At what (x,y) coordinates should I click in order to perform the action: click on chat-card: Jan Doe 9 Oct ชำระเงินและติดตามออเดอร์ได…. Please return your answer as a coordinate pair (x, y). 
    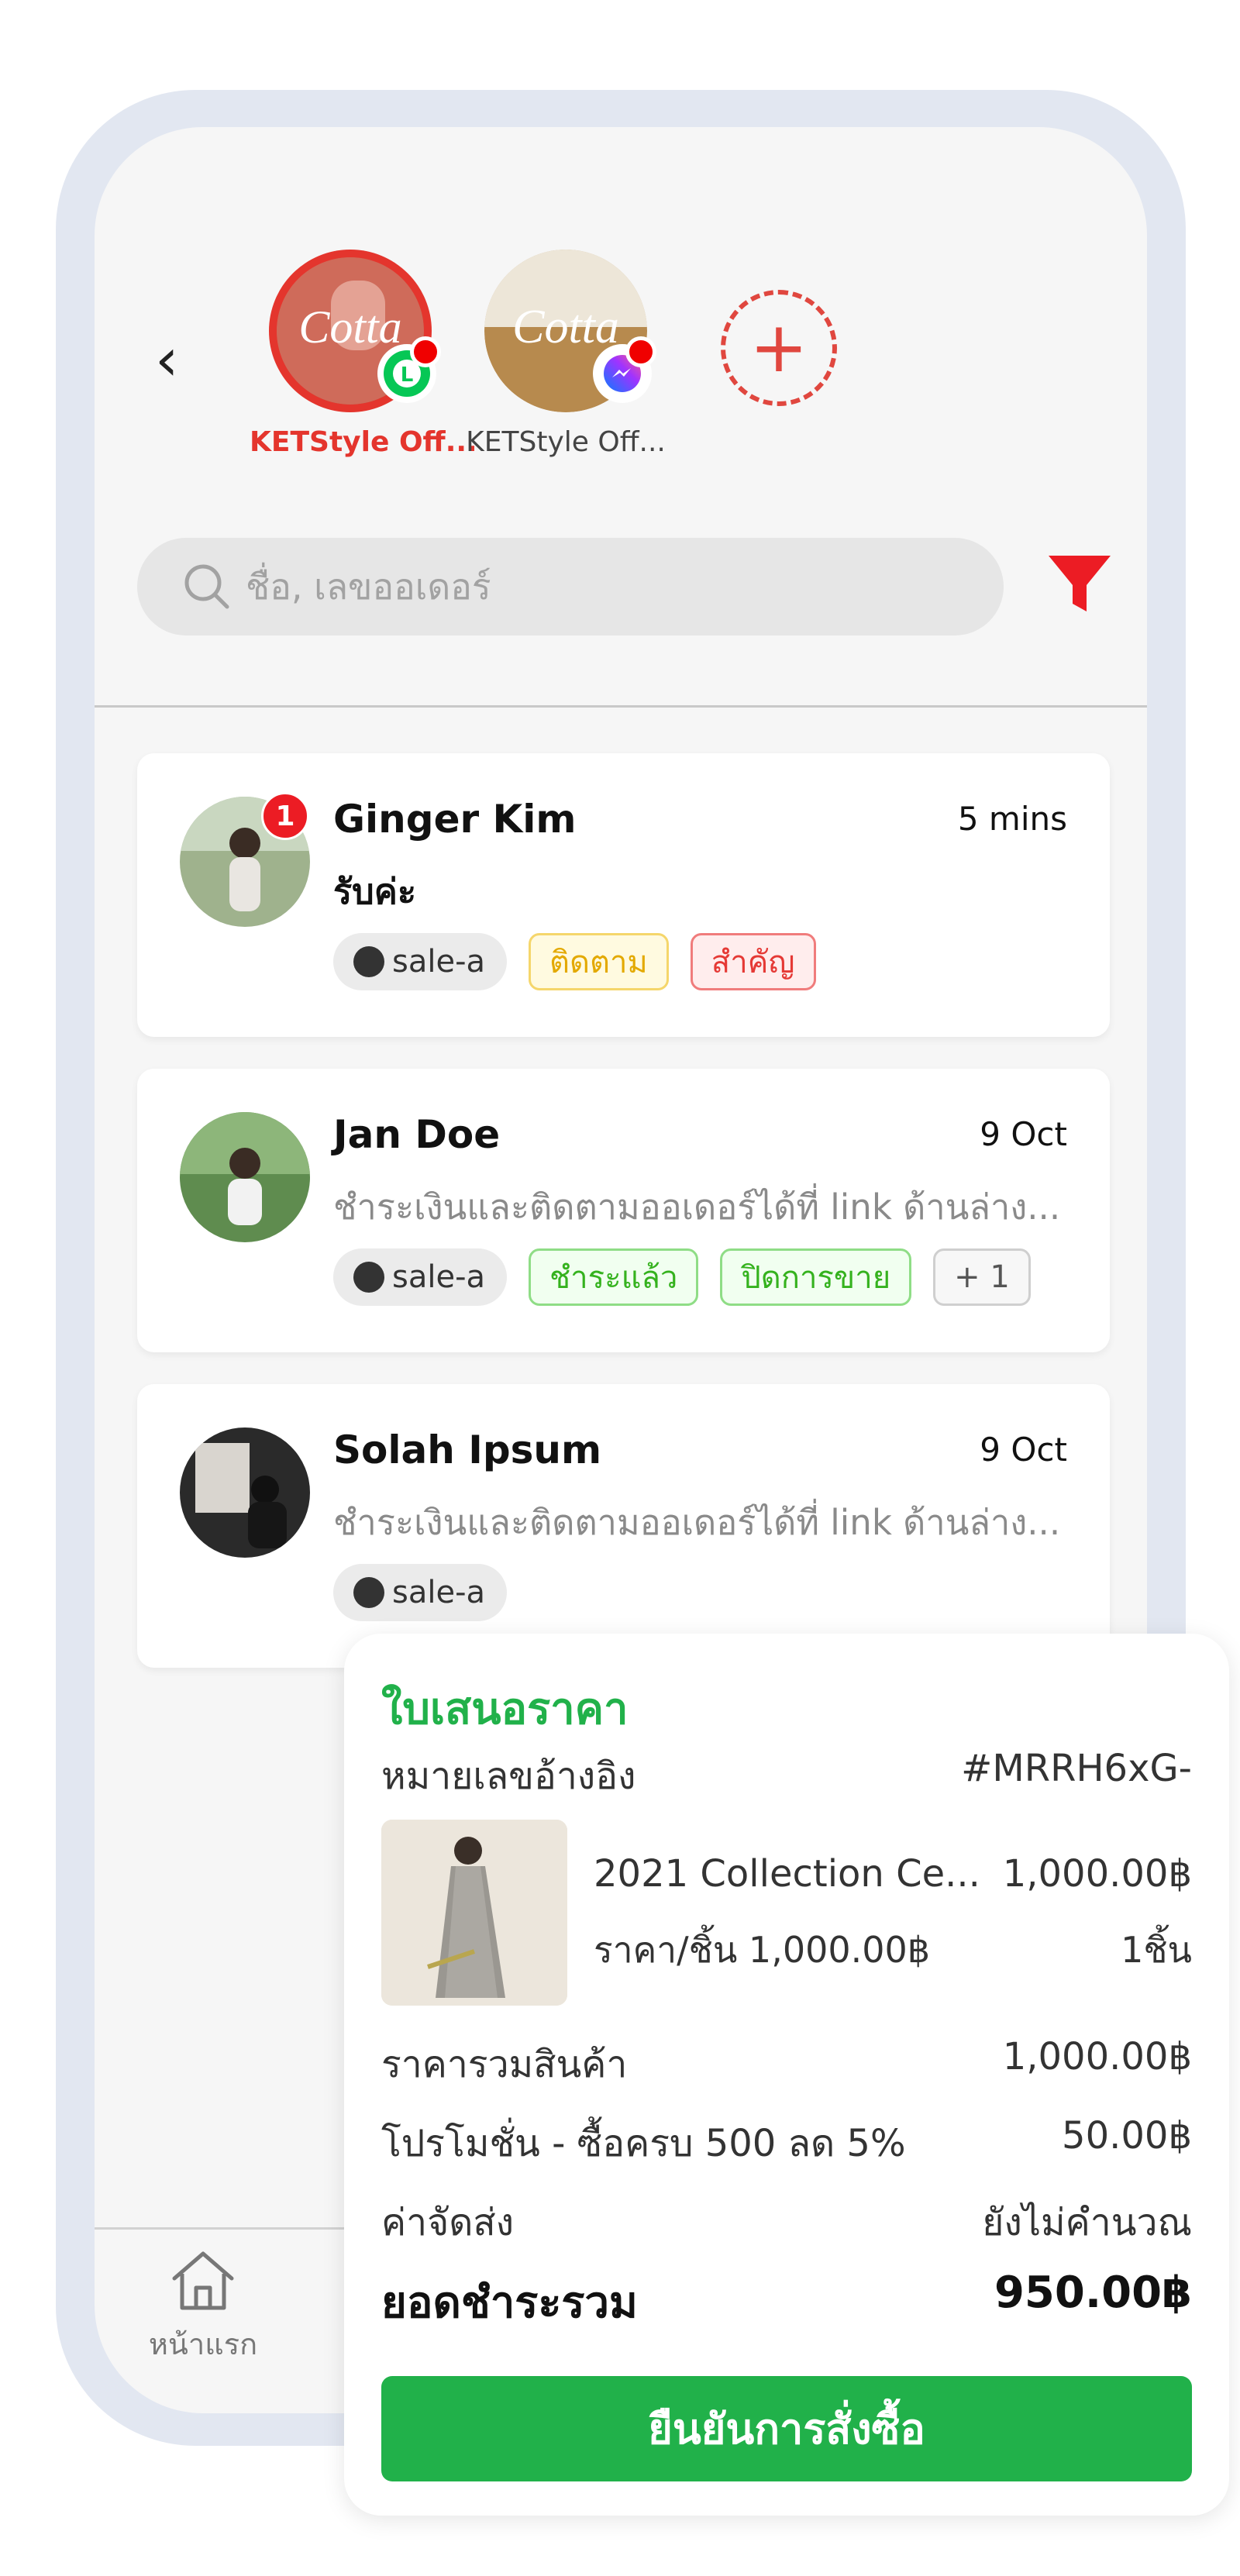
    Looking at the image, I should click on (623, 1210).